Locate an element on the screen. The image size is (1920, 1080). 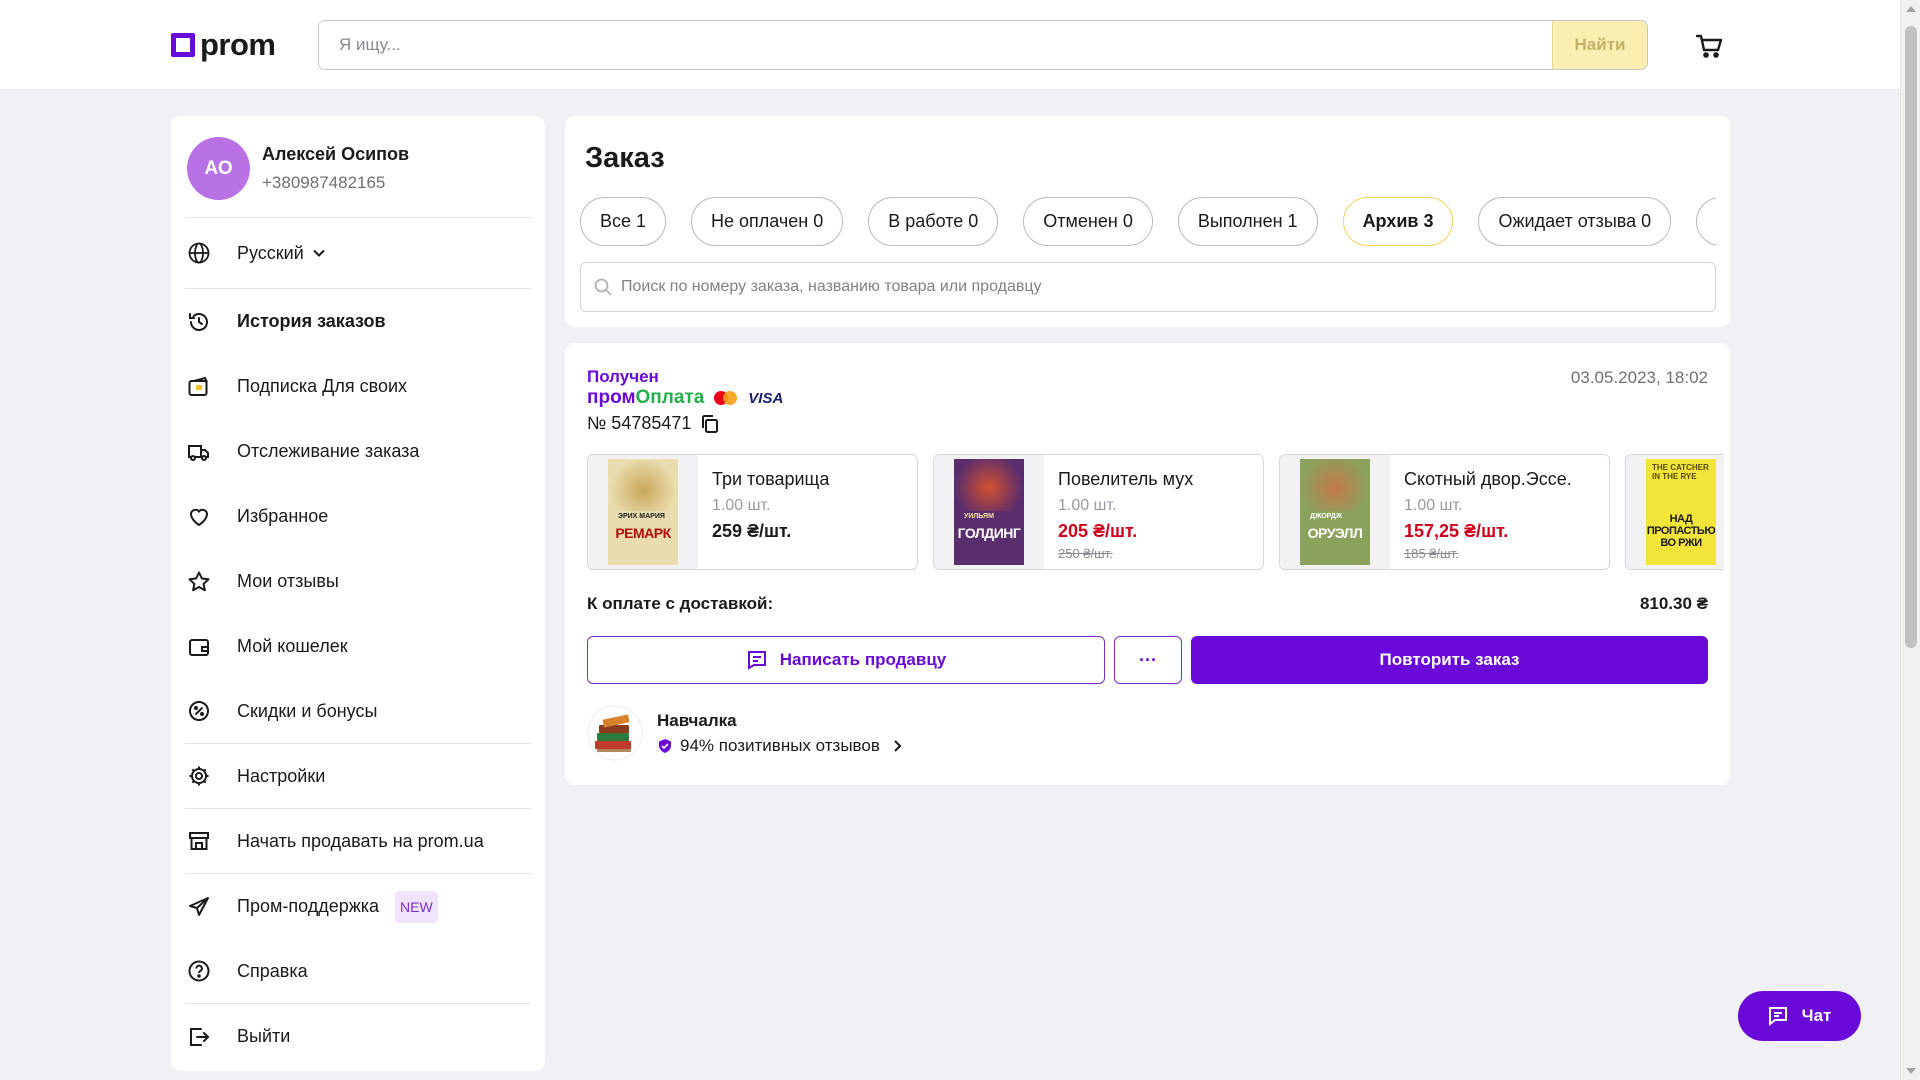
sidebar-item-subscription: Подписка Для своих is located at coordinates (358, 386).